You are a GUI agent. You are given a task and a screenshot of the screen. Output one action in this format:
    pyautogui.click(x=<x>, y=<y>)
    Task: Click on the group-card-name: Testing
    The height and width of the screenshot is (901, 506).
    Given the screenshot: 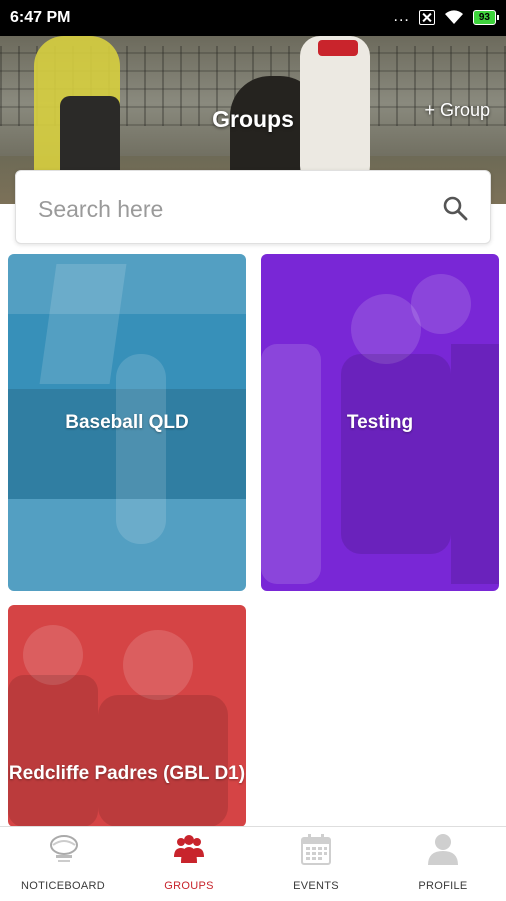 What is the action you would take?
    pyautogui.click(x=380, y=422)
    